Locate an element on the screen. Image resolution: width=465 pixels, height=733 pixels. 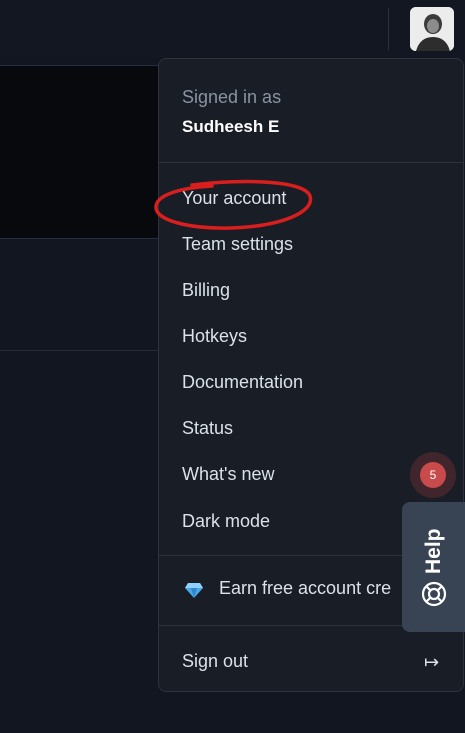
background-divider is located at coordinates (80, 350).